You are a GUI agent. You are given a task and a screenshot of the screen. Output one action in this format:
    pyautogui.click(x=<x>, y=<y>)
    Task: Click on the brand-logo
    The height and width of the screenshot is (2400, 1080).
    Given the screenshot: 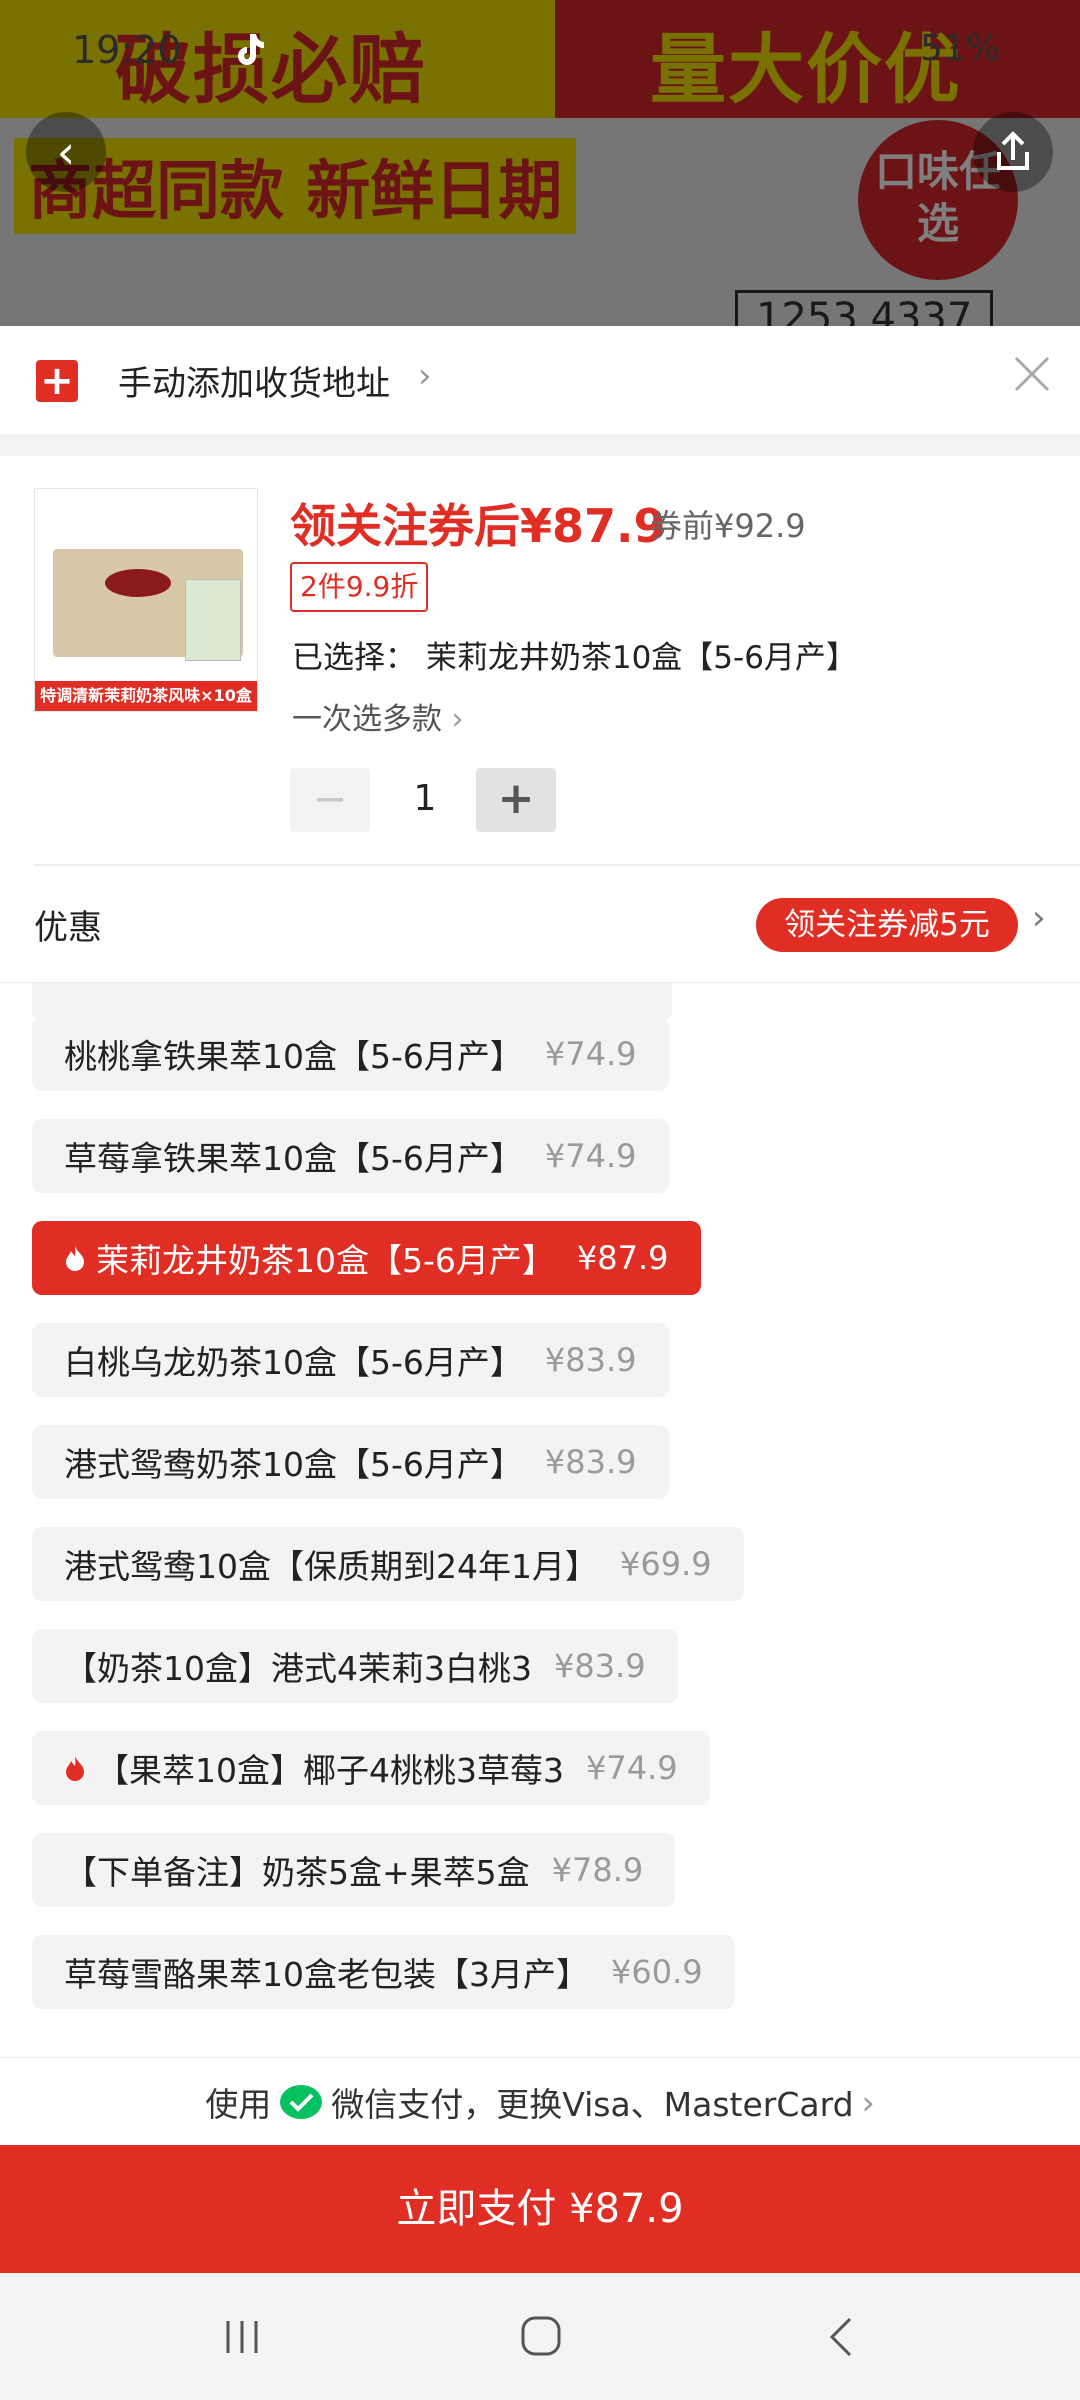 What is the action you would take?
    pyautogui.click(x=138, y=583)
    